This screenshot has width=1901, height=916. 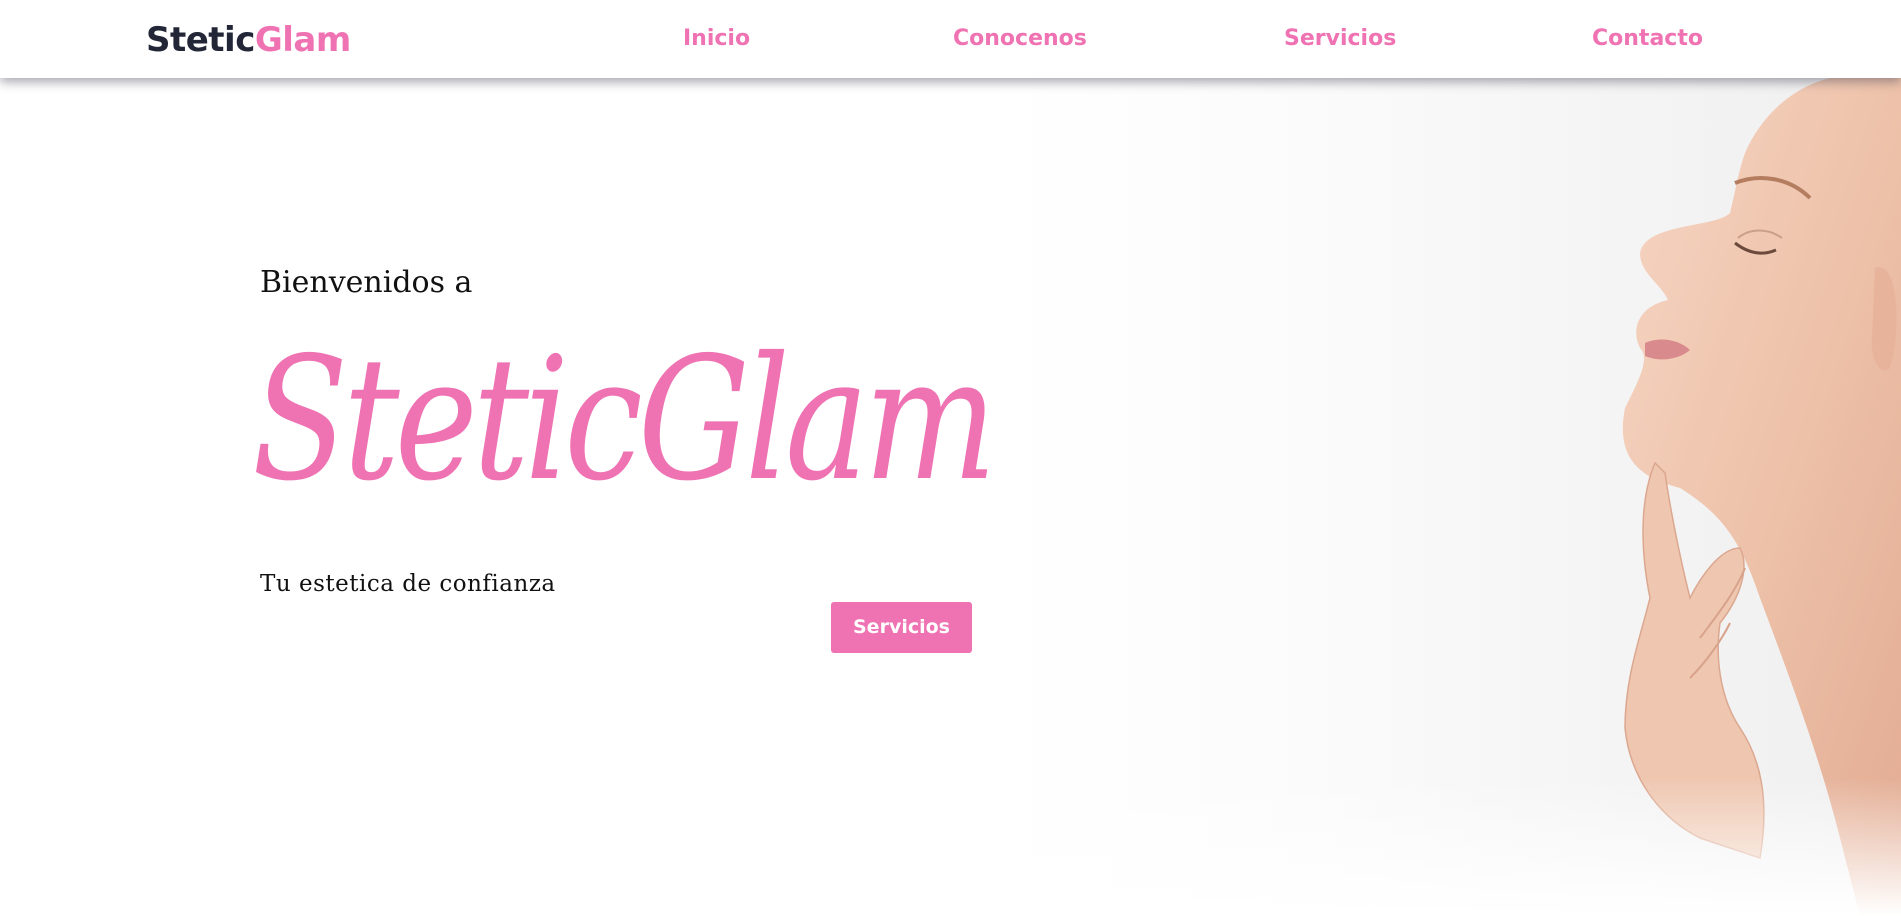 What do you see at coordinates (200, 40) in the screenshot?
I see `brand-logo-part1: Stetic` at bounding box center [200, 40].